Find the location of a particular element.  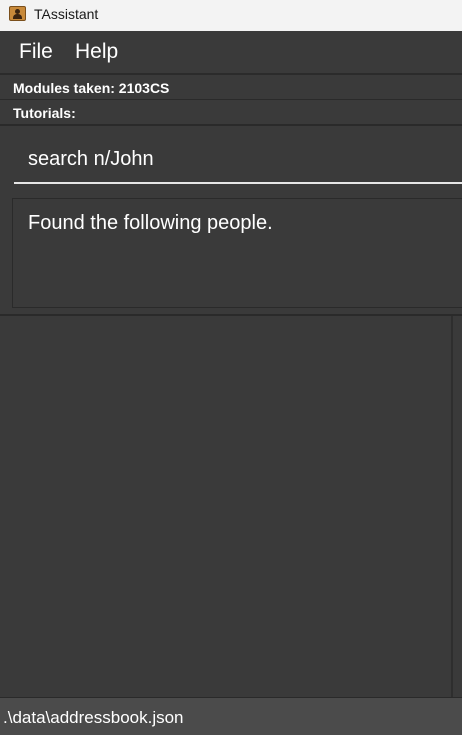

modules-taken-label: Modules taken: 2103CS is located at coordinates (91, 88).